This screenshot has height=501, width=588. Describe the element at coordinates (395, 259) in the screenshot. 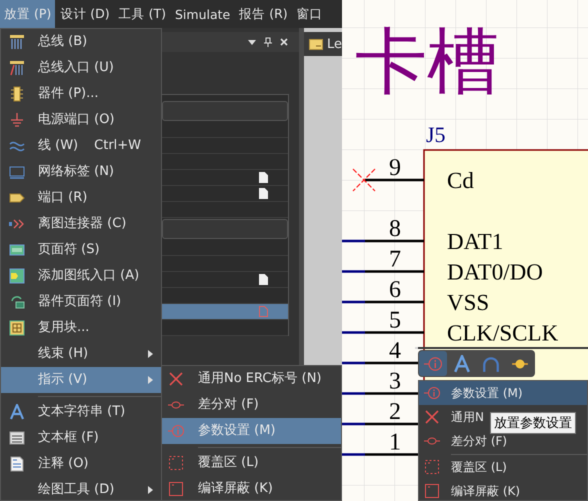

I see `pin-number: 7` at that location.